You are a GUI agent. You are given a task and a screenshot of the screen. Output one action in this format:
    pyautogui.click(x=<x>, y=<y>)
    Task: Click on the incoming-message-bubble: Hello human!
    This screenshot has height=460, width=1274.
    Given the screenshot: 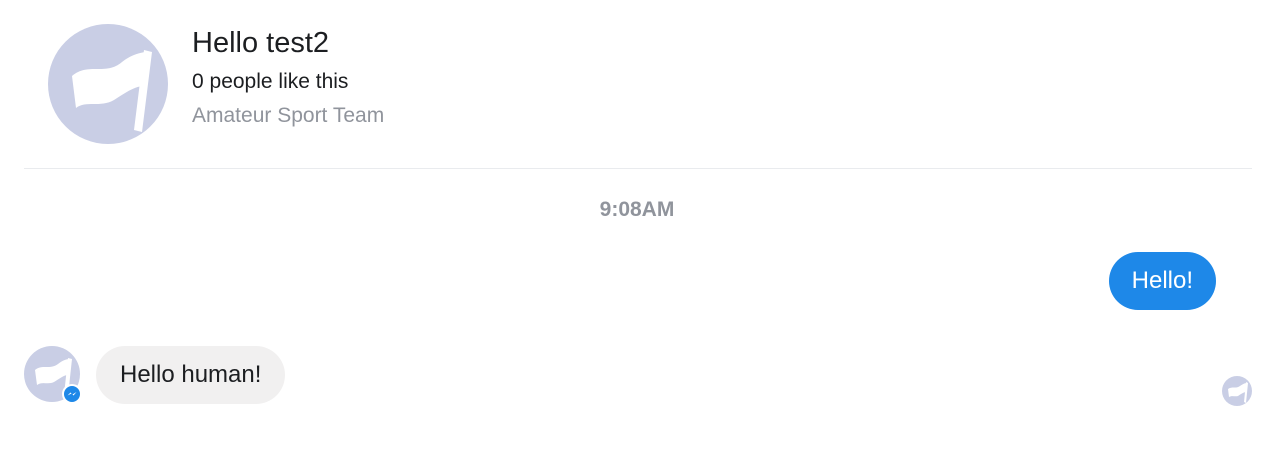 What is the action you would take?
    pyautogui.click(x=191, y=375)
    